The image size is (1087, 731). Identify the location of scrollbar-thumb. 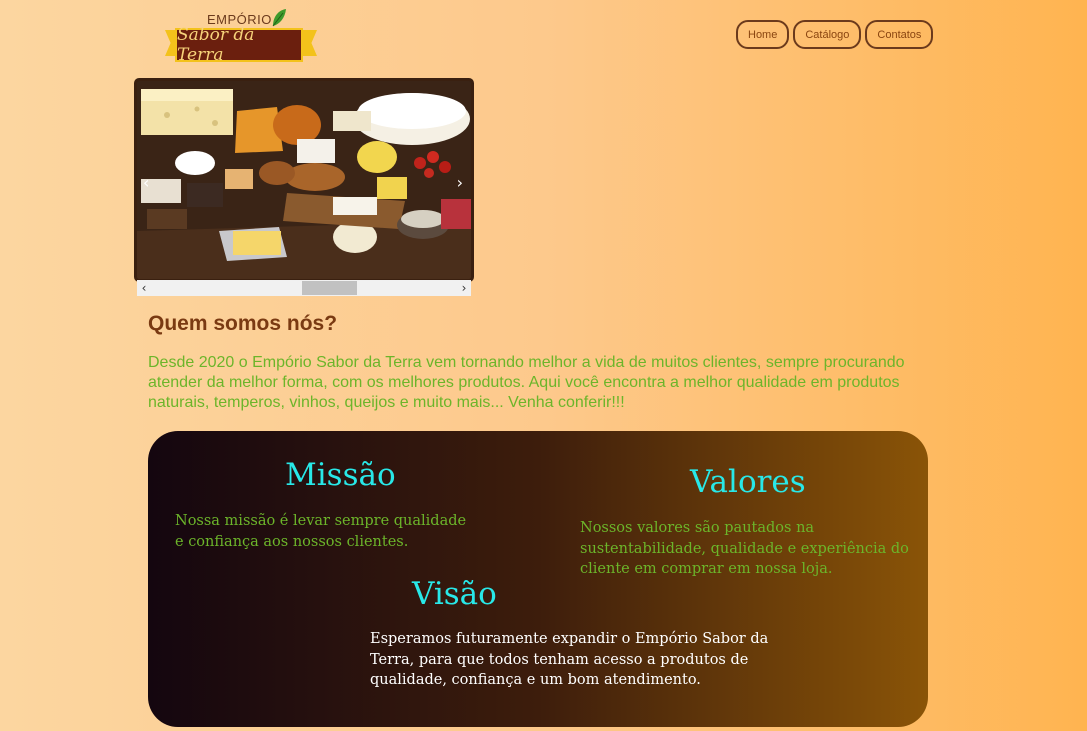
(329, 288).